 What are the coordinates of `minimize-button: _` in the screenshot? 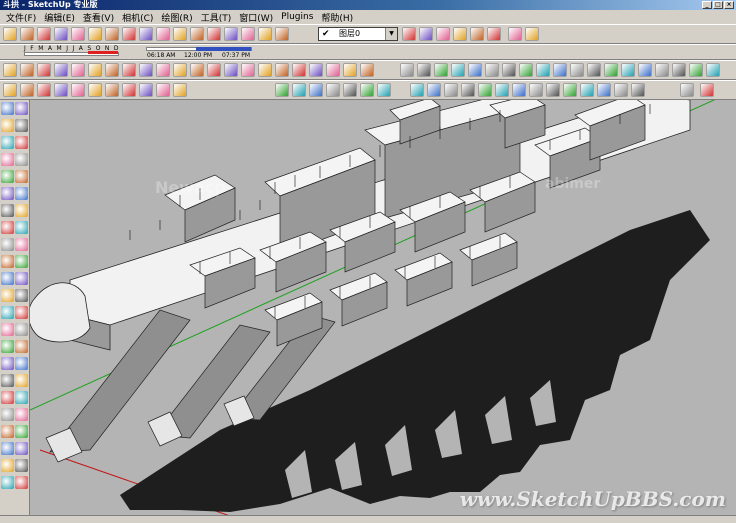 It's located at (707, 5).